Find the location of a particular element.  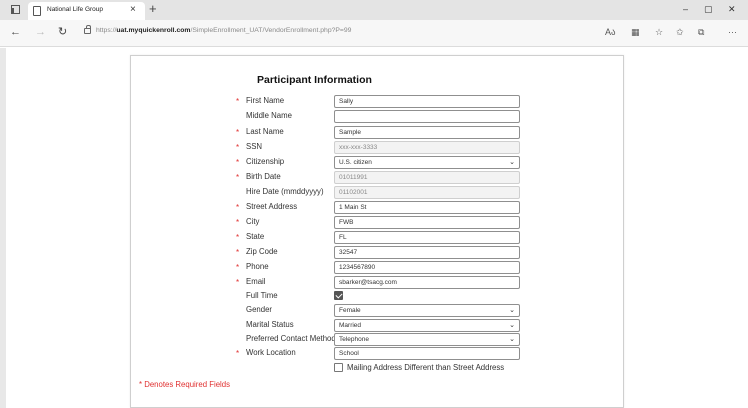

row-citizenship: * Citizenship U.S. citizen ⌄ is located at coordinates (374, 164).